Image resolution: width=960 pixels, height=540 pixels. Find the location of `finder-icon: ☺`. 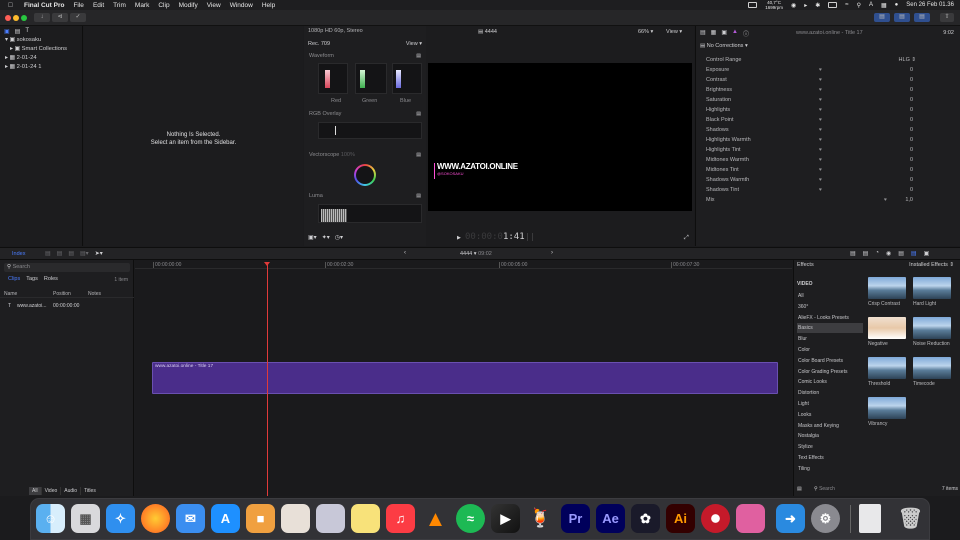

finder-icon: ☺ is located at coordinates (50, 518).